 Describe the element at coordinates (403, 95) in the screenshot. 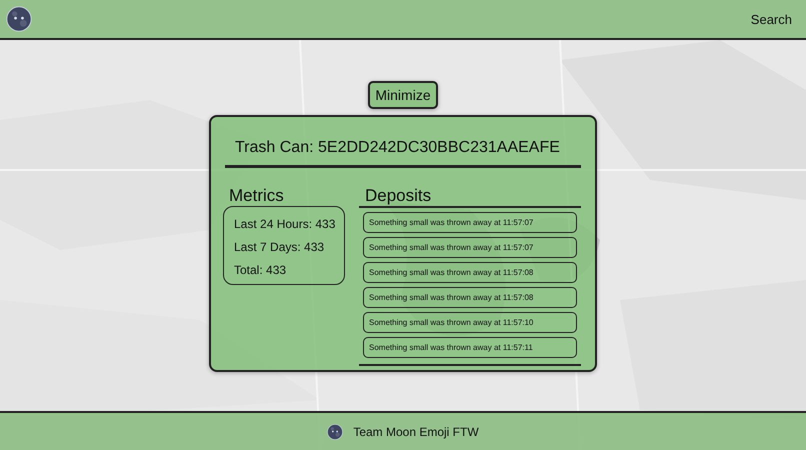

I see `minimize-button: Minimize` at that location.